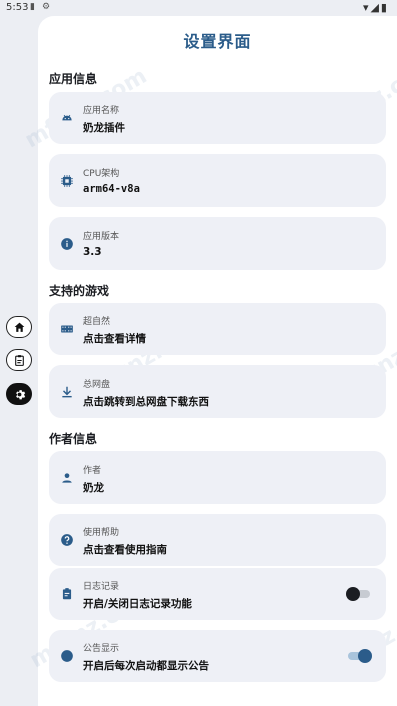  Describe the element at coordinates (101, 174) in the screenshot. I see `card-label: CPU架构` at that location.